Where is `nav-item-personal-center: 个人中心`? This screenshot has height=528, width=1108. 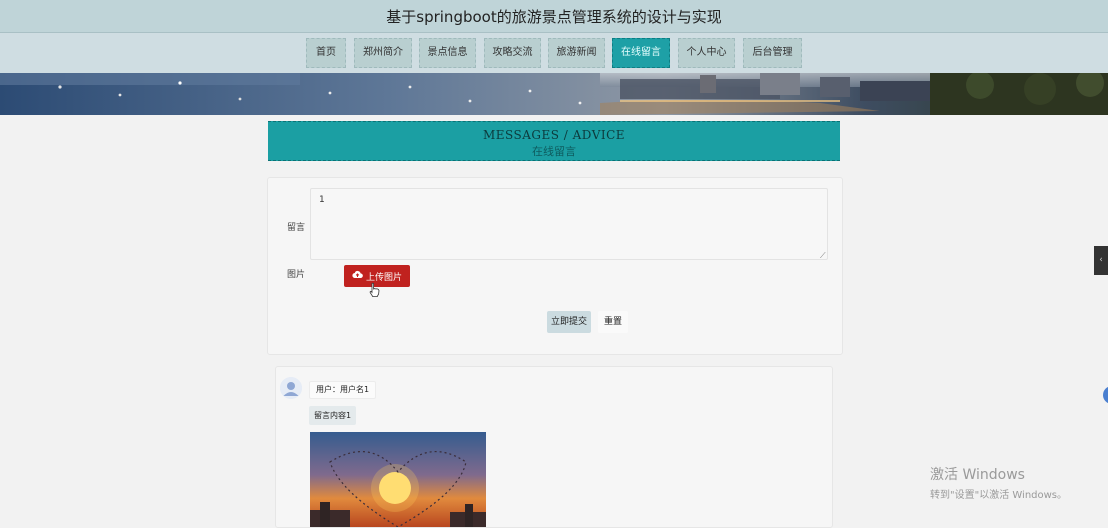
nav-item-personal-center: 个人中心 is located at coordinates (706, 53).